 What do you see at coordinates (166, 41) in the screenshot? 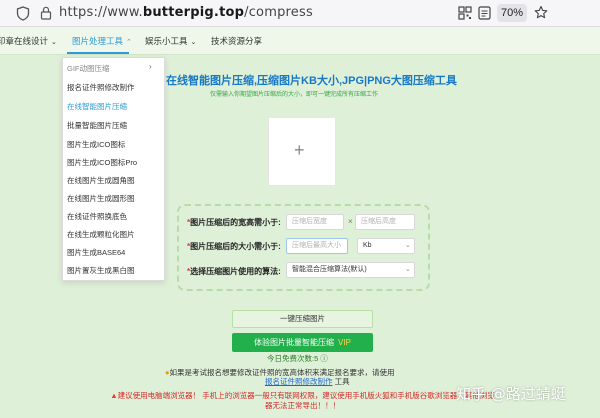
I see `nav-label: 娱乐小工具` at bounding box center [166, 41].